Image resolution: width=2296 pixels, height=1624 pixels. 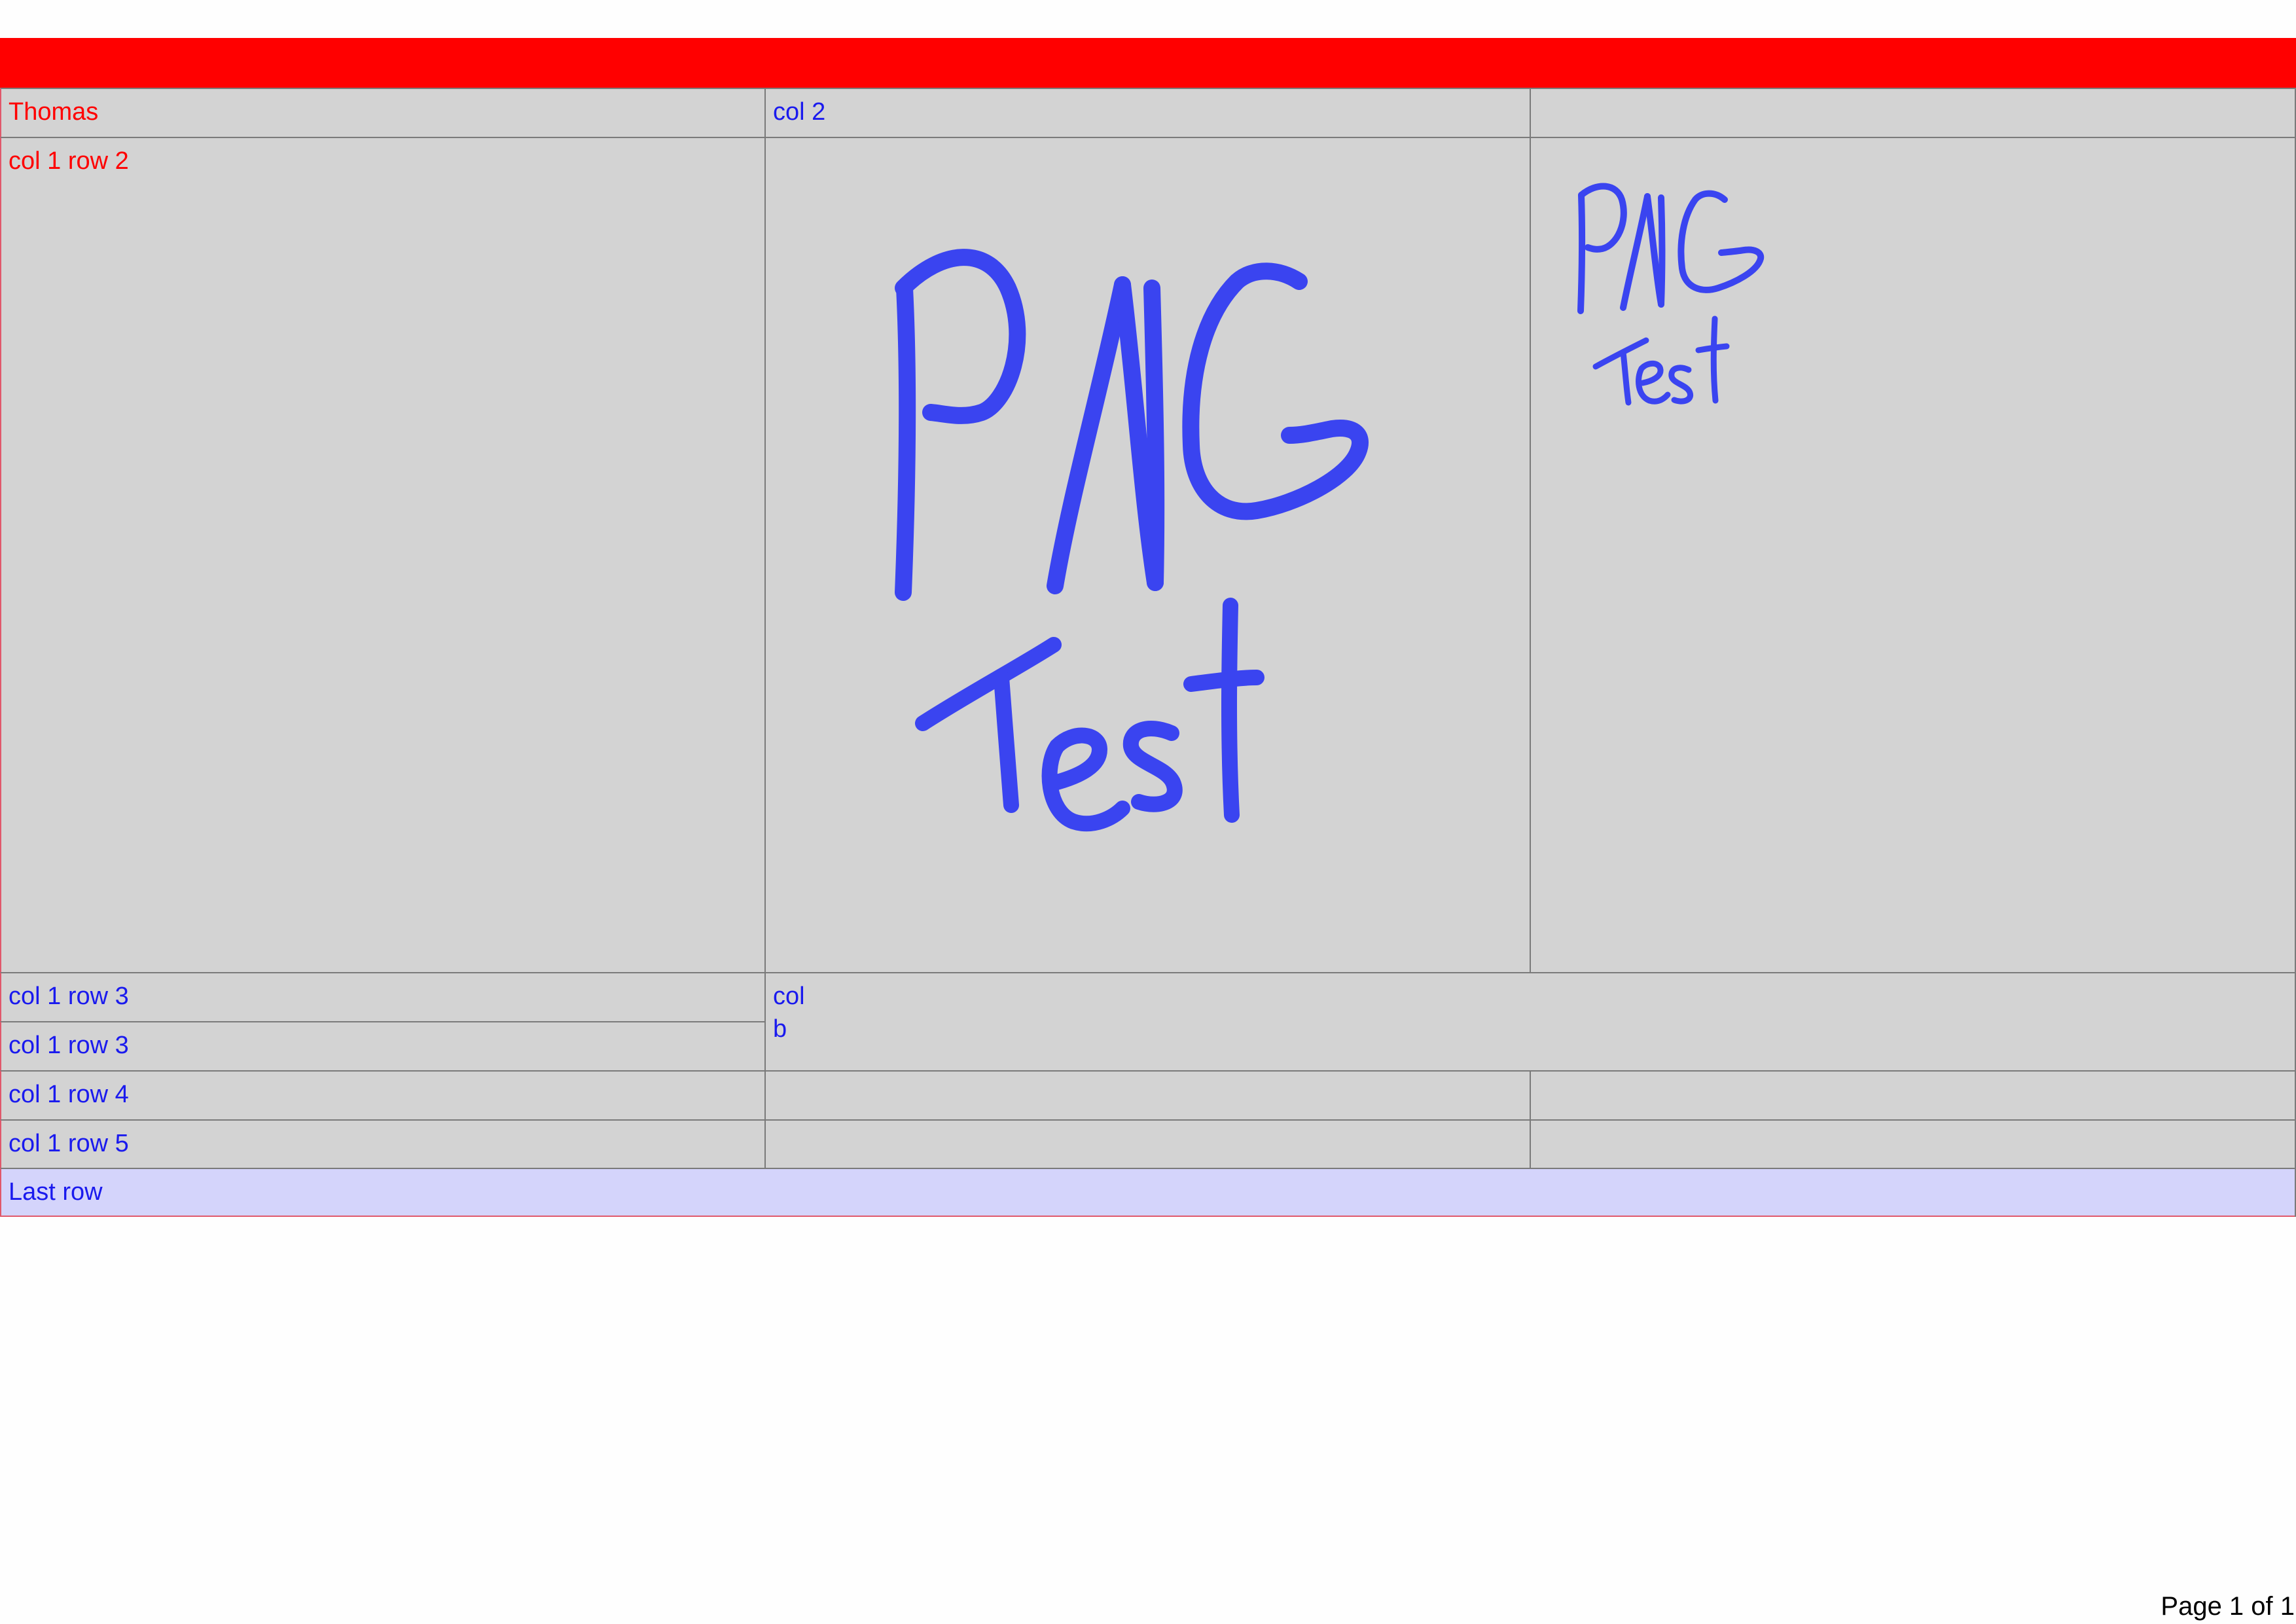 I want to click on cell-r5-c1-text: col 1 row 5, so click(x=69, y=1143).